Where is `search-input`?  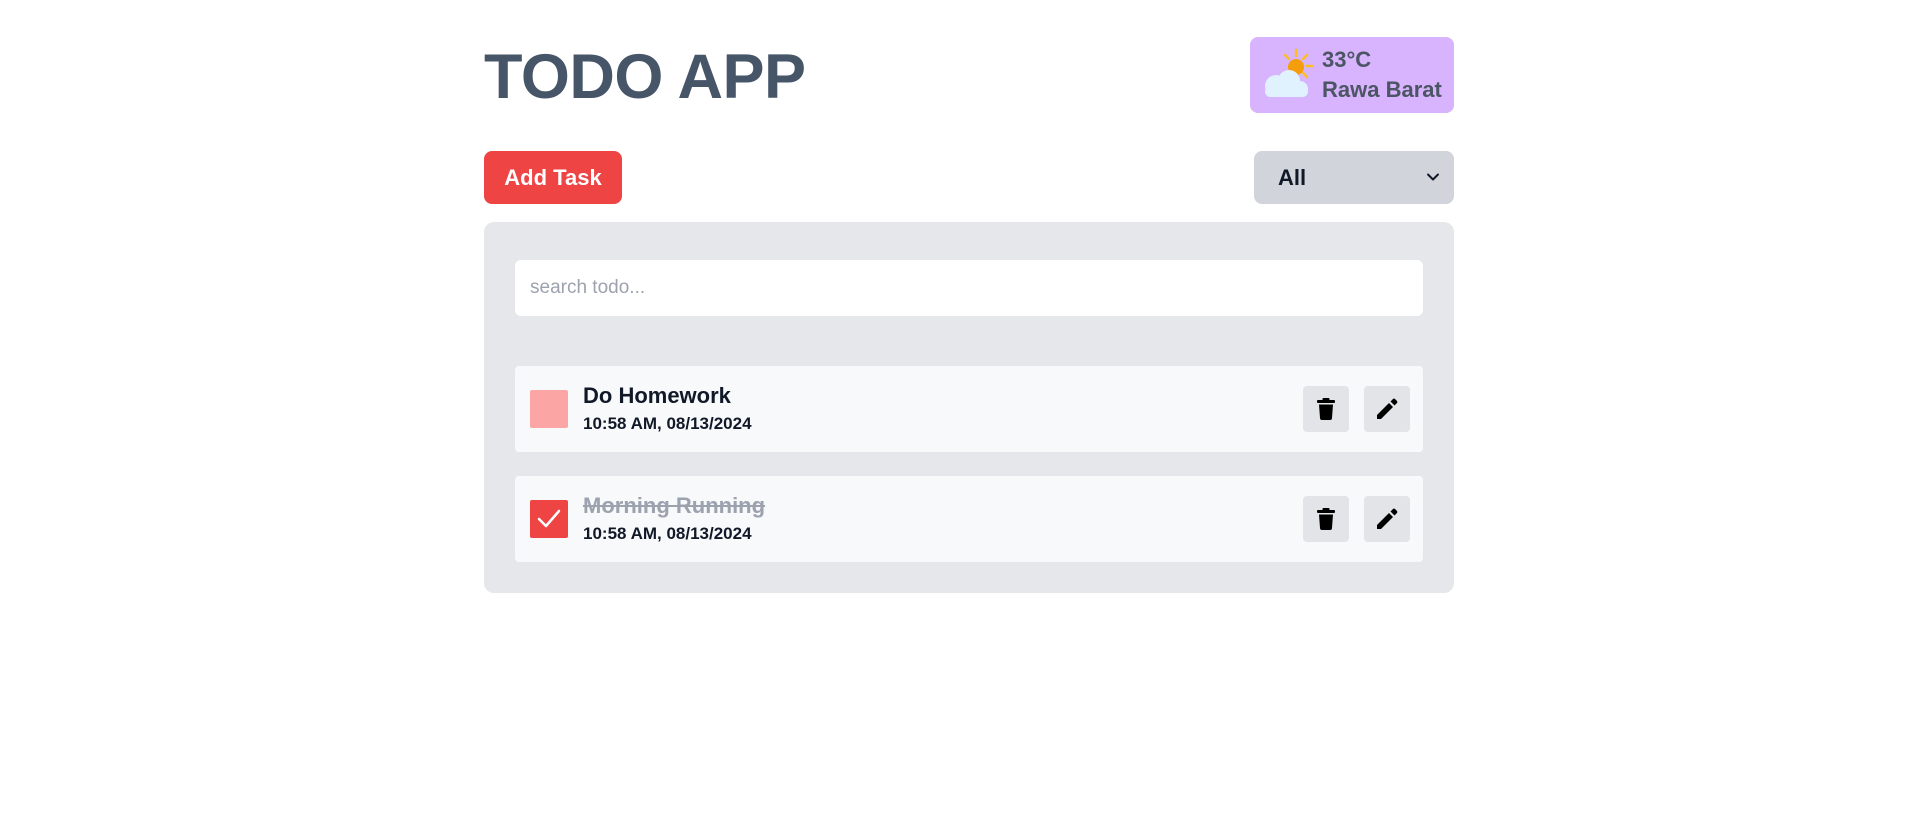 search-input is located at coordinates (969, 288).